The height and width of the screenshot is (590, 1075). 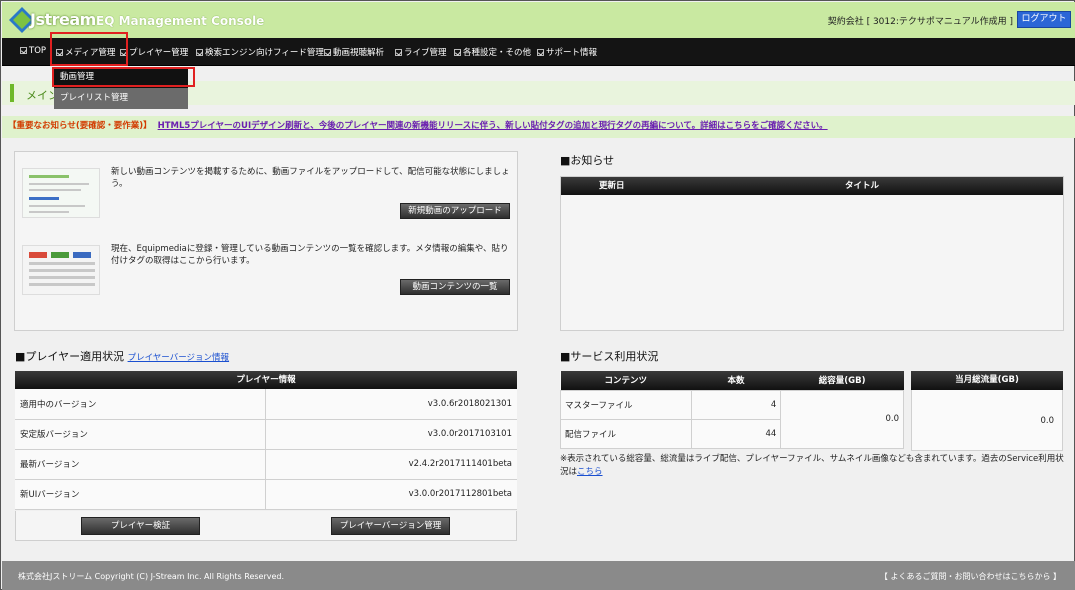 I want to click on row-value: v2.4.2r2017111401beta, so click(x=390, y=464).